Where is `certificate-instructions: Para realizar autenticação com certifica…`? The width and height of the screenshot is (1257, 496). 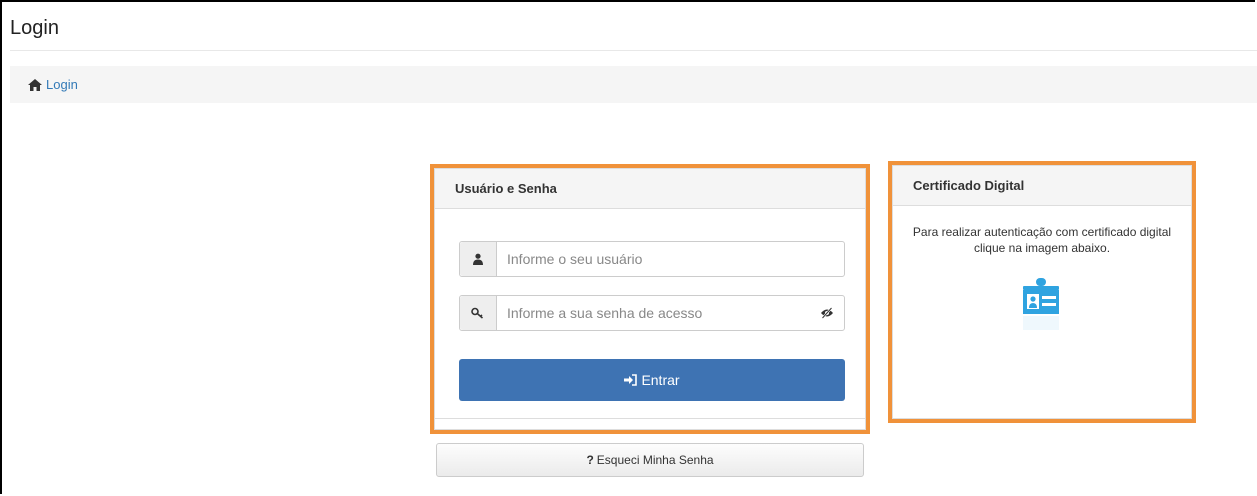 certificate-instructions: Para realizar autenticação com certifica… is located at coordinates (1042, 240).